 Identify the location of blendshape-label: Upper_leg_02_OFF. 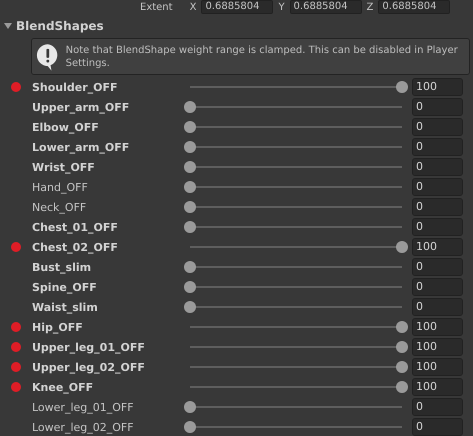
(89, 367).